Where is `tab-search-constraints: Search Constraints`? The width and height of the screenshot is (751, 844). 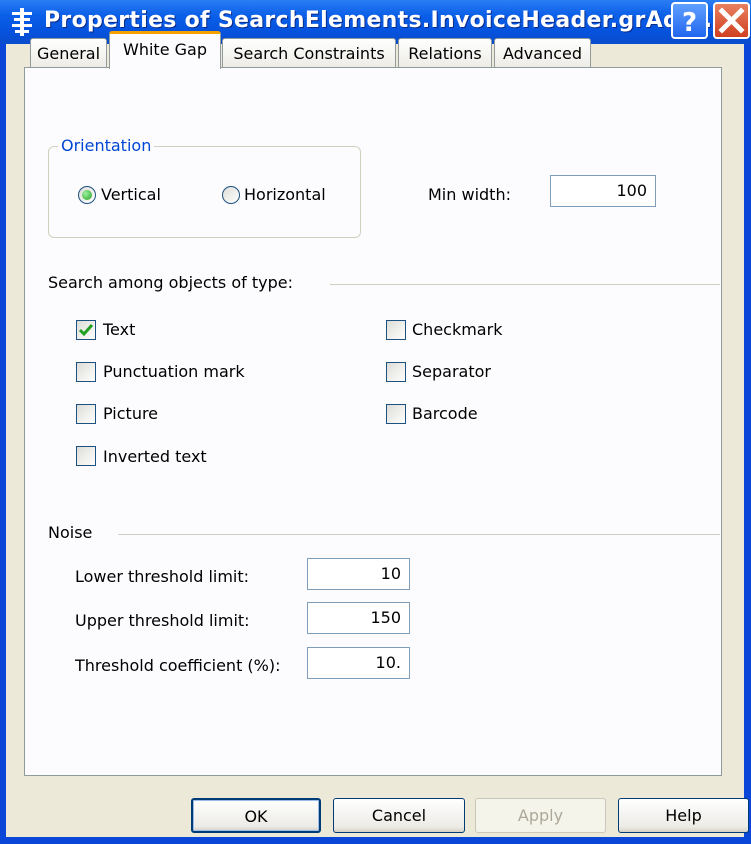 tab-search-constraints: Search Constraints is located at coordinates (309, 53).